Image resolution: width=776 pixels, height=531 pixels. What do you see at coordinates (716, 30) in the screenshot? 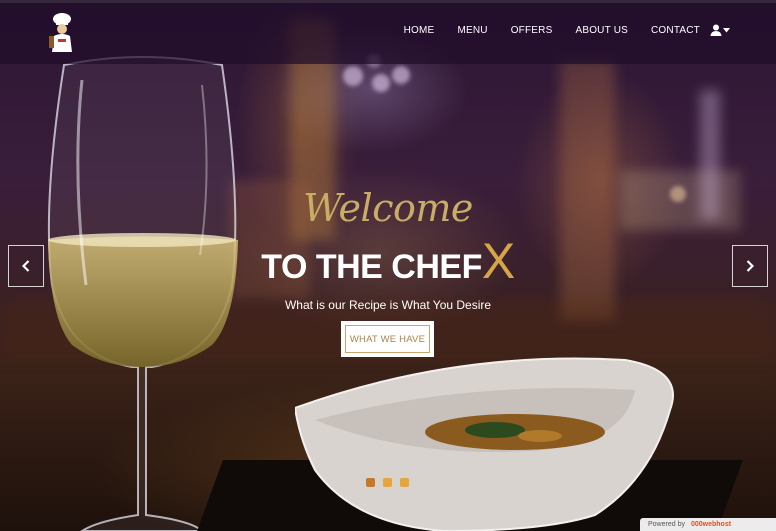
I see `user-icon` at bounding box center [716, 30].